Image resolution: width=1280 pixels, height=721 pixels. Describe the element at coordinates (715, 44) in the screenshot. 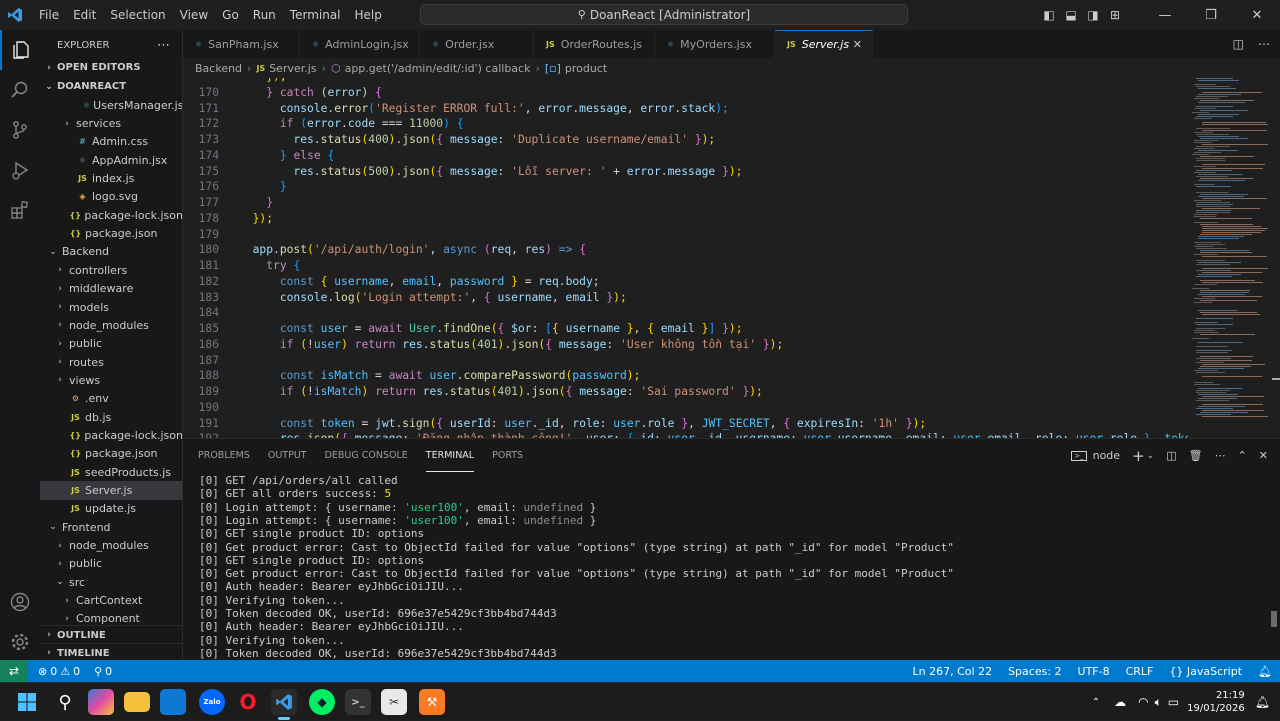

I see `tab-myorders-jsx: ⚛ MyOrders.jsx` at that location.